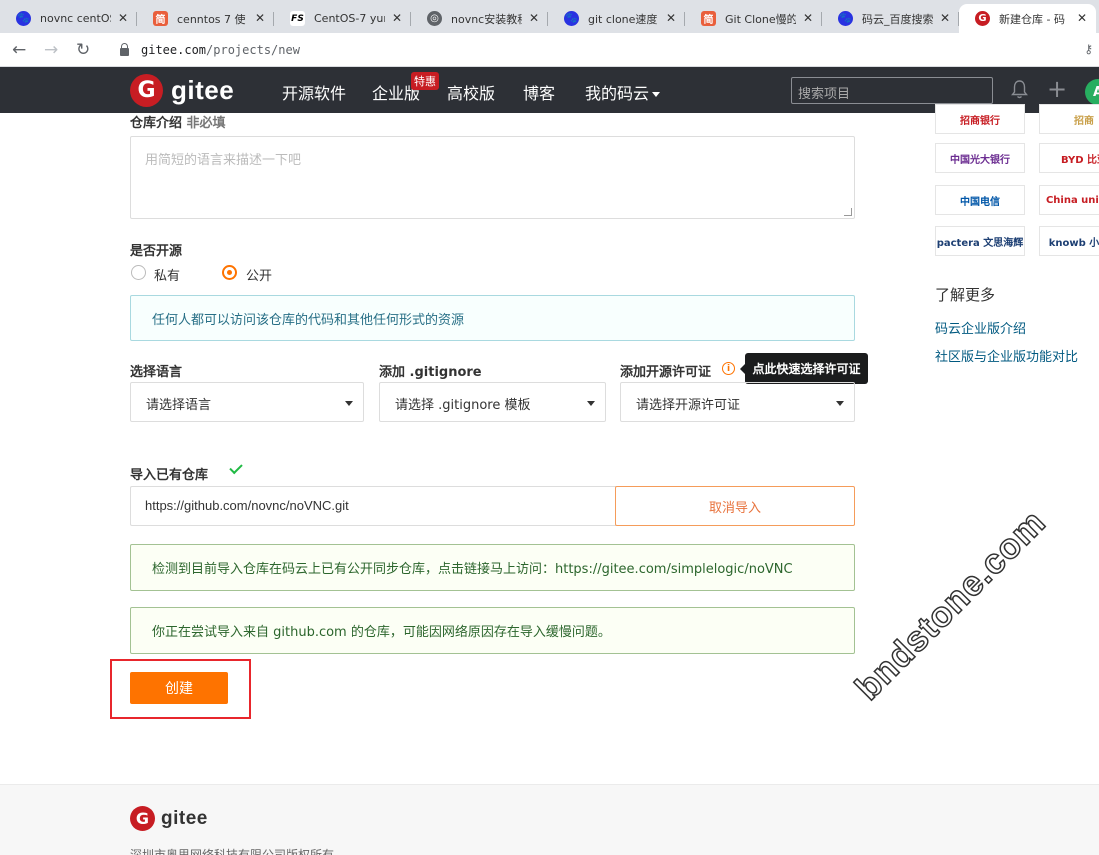  What do you see at coordinates (616, 18) in the screenshot?
I see `browser-tab: 🐾 git clone速度 ✕` at bounding box center [616, 18].